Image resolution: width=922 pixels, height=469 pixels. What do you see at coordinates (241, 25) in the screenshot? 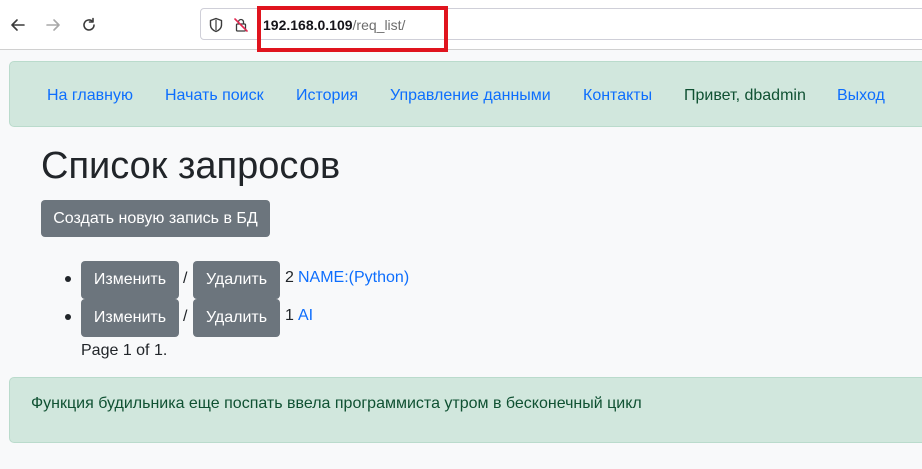
I see `insecure-lock-icon` at bounding box center [241, 25].